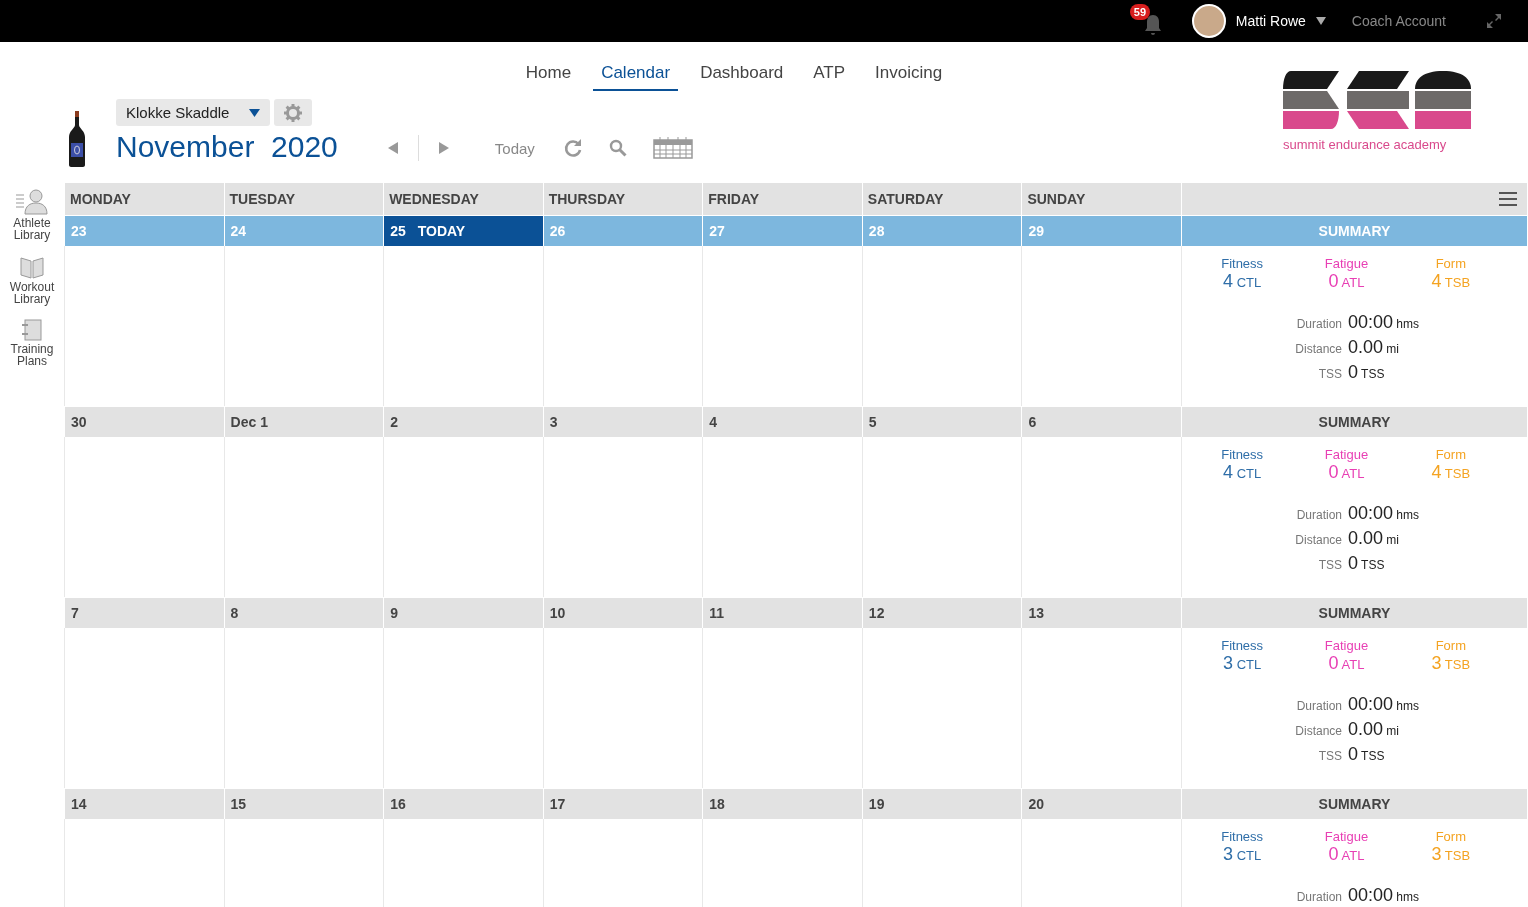 This screenshot has width=1528, height=907. I want to click on date-header: 30, so click(144, 422).